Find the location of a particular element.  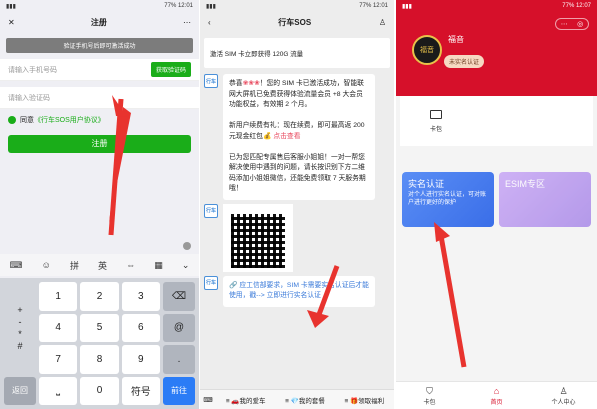

keypad-icon: ▦ is located at coordinates (158, 265).